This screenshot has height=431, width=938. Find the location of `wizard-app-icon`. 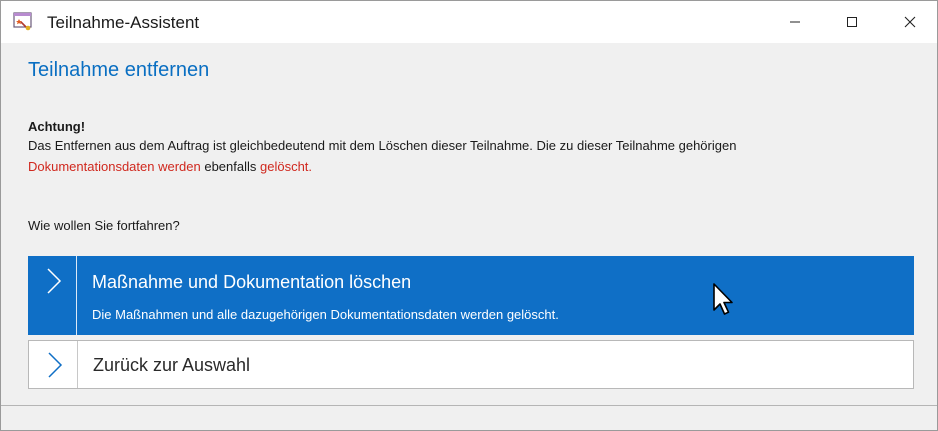

wizard-app-icon is located at coordinates (24, 22).